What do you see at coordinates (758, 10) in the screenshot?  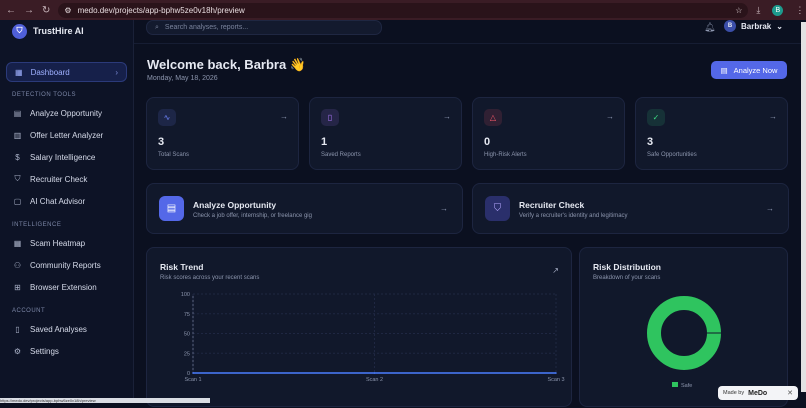 I see `download-icon: ⤓` at bounding box center [758, 10].